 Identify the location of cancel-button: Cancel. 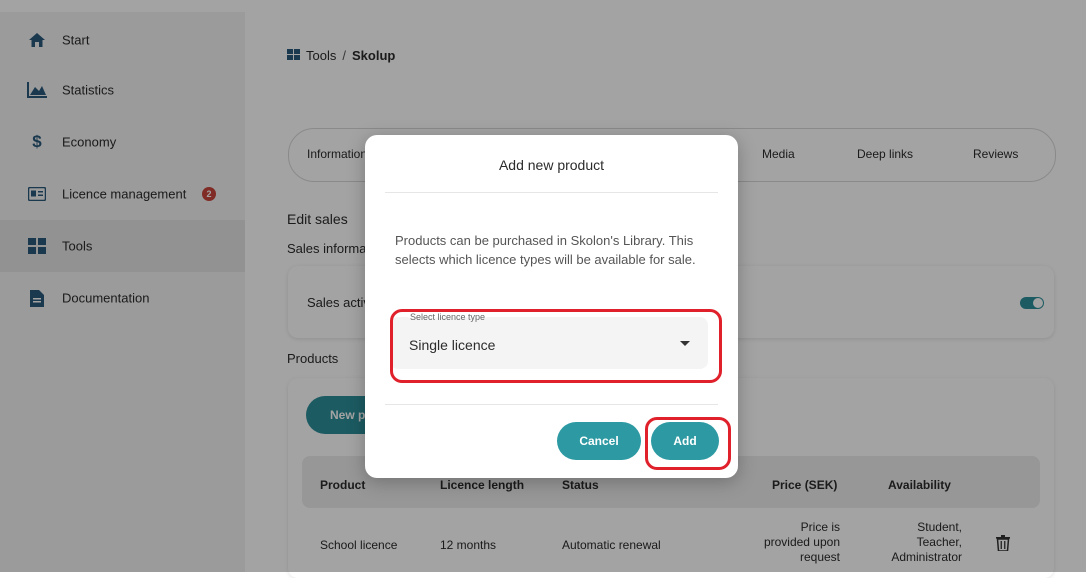
(599, 441).